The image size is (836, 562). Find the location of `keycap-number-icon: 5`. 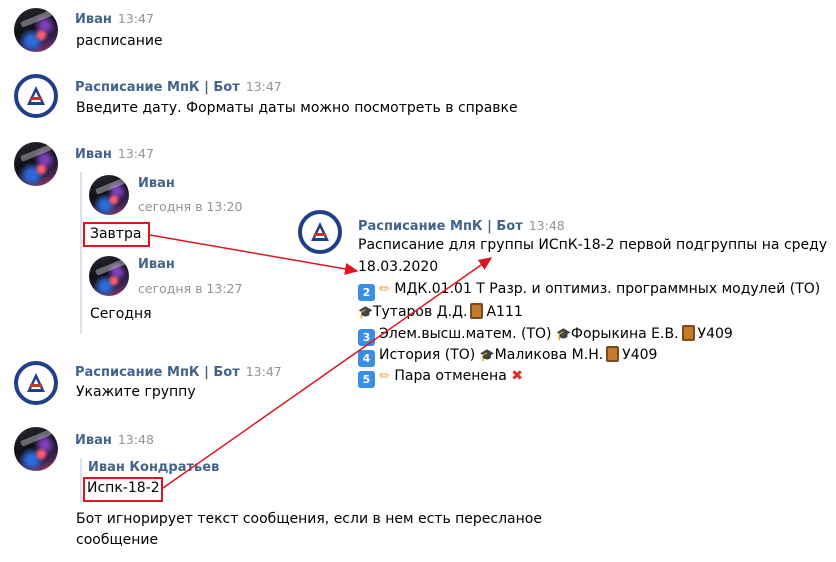

keycap-number-icon: 5 is located at coordinates (366, 379).